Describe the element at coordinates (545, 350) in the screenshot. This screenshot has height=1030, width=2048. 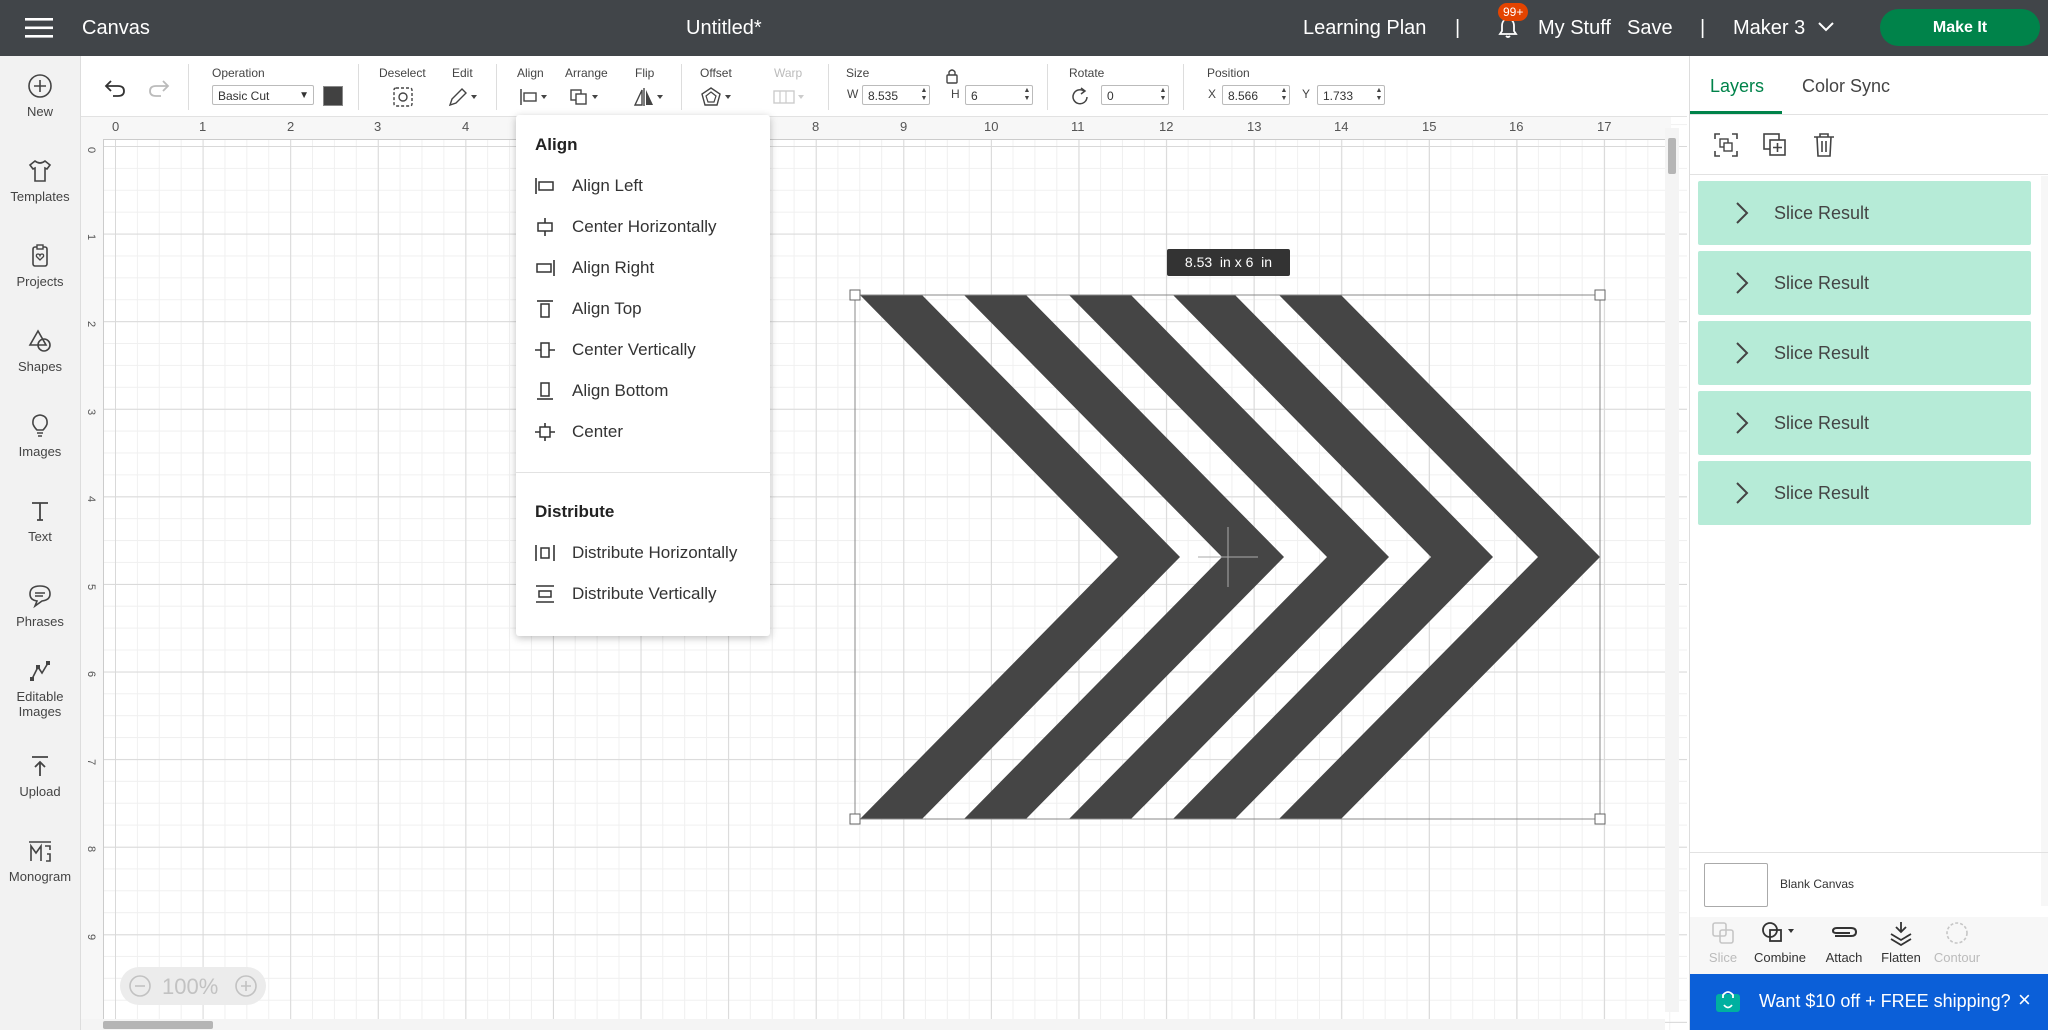
I see `center-vertically-icon` at that location.